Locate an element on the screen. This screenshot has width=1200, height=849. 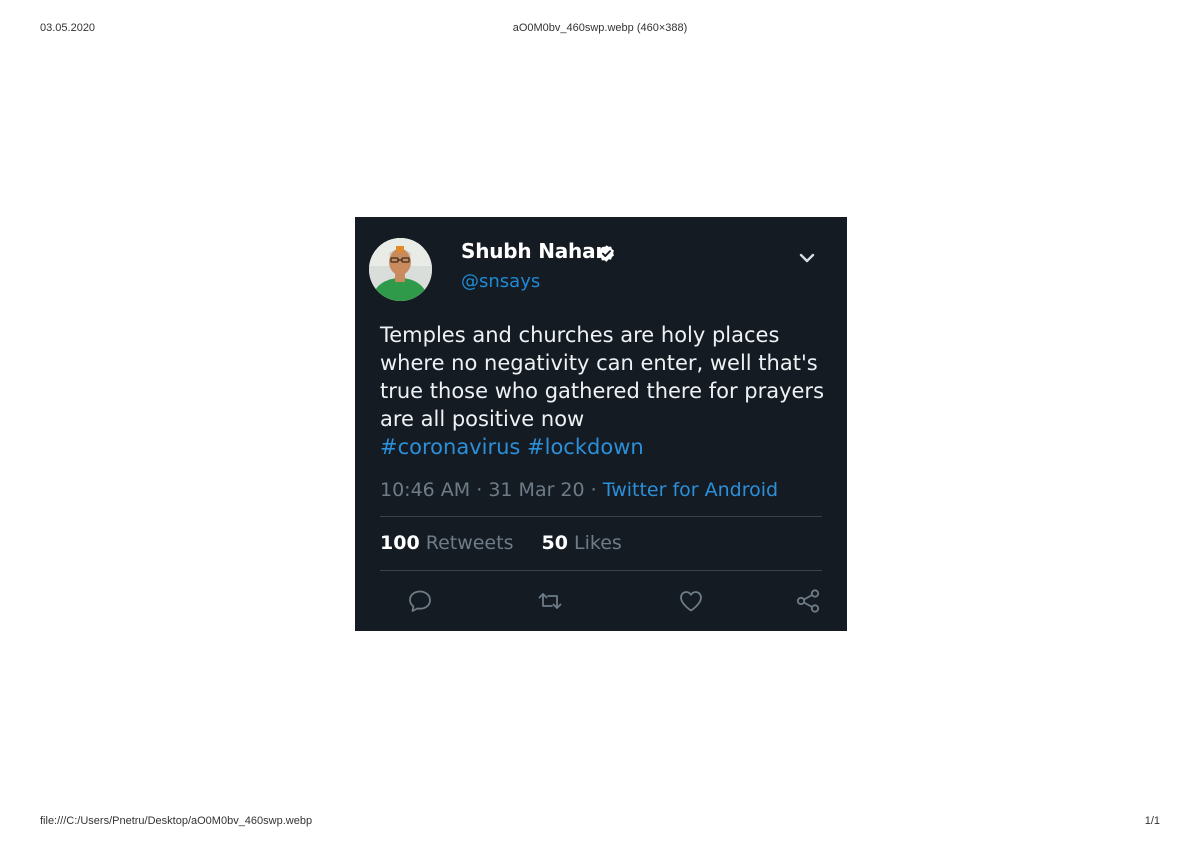
tweet-date: 31 Mar 20 is located at coordinates (536, 490).